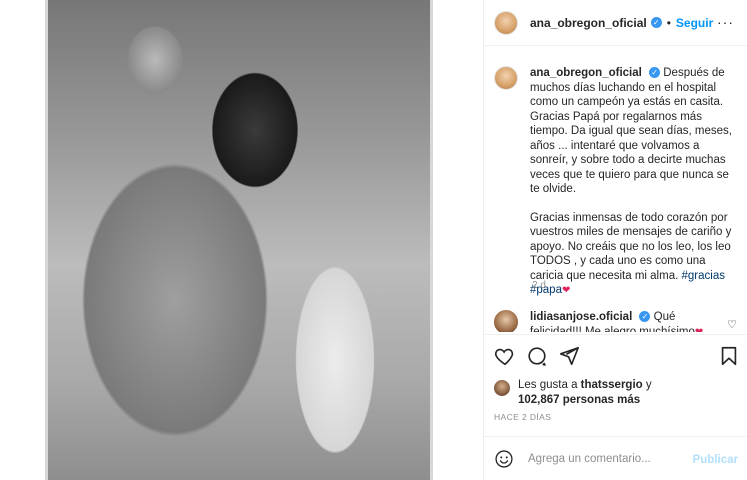 The image size is (747, 480). Describe the element at coordinates (732, 324) in the screenshot. I see `like-comment-icon: ♡` at that location.